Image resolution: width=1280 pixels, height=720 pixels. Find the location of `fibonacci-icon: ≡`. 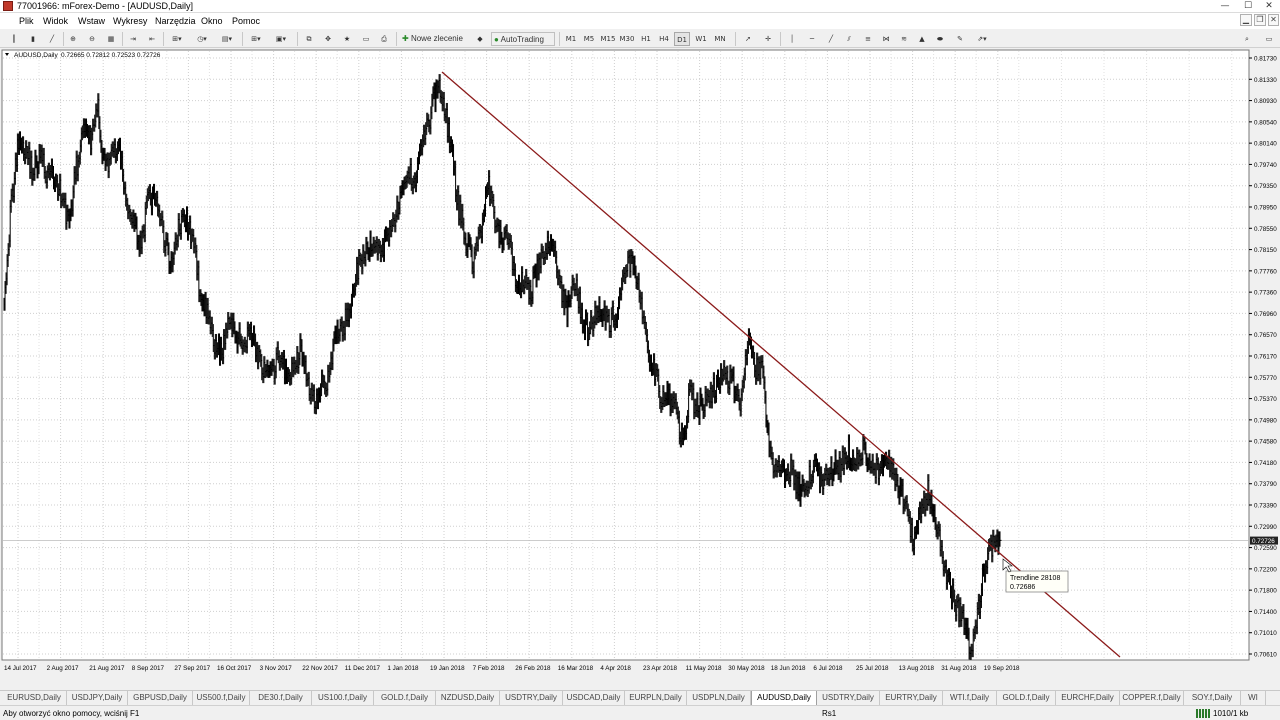

fibonacci-icon: ≡ is located at coordinates (868, 39).